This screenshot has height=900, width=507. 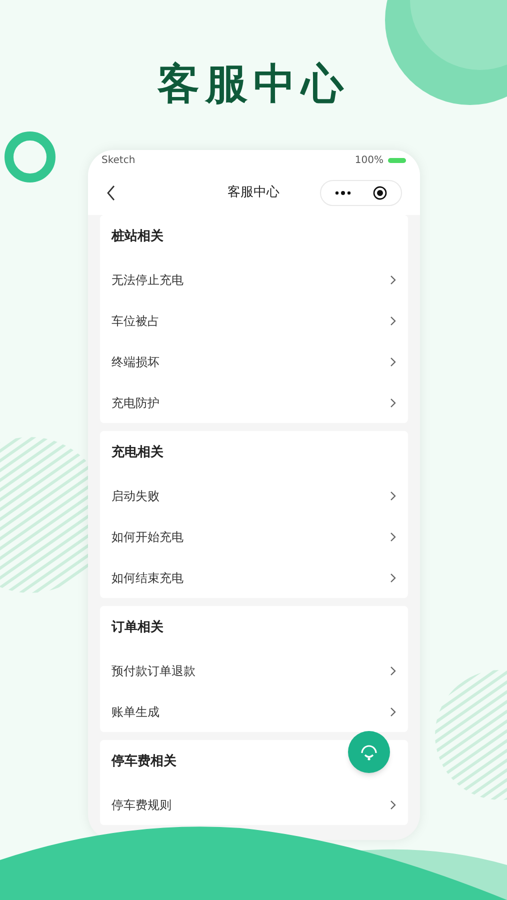 What do you see at coordinates (254, 84) in the screenshot?
I see `page-headline: 客服中心` at bounding box center [254, 84].